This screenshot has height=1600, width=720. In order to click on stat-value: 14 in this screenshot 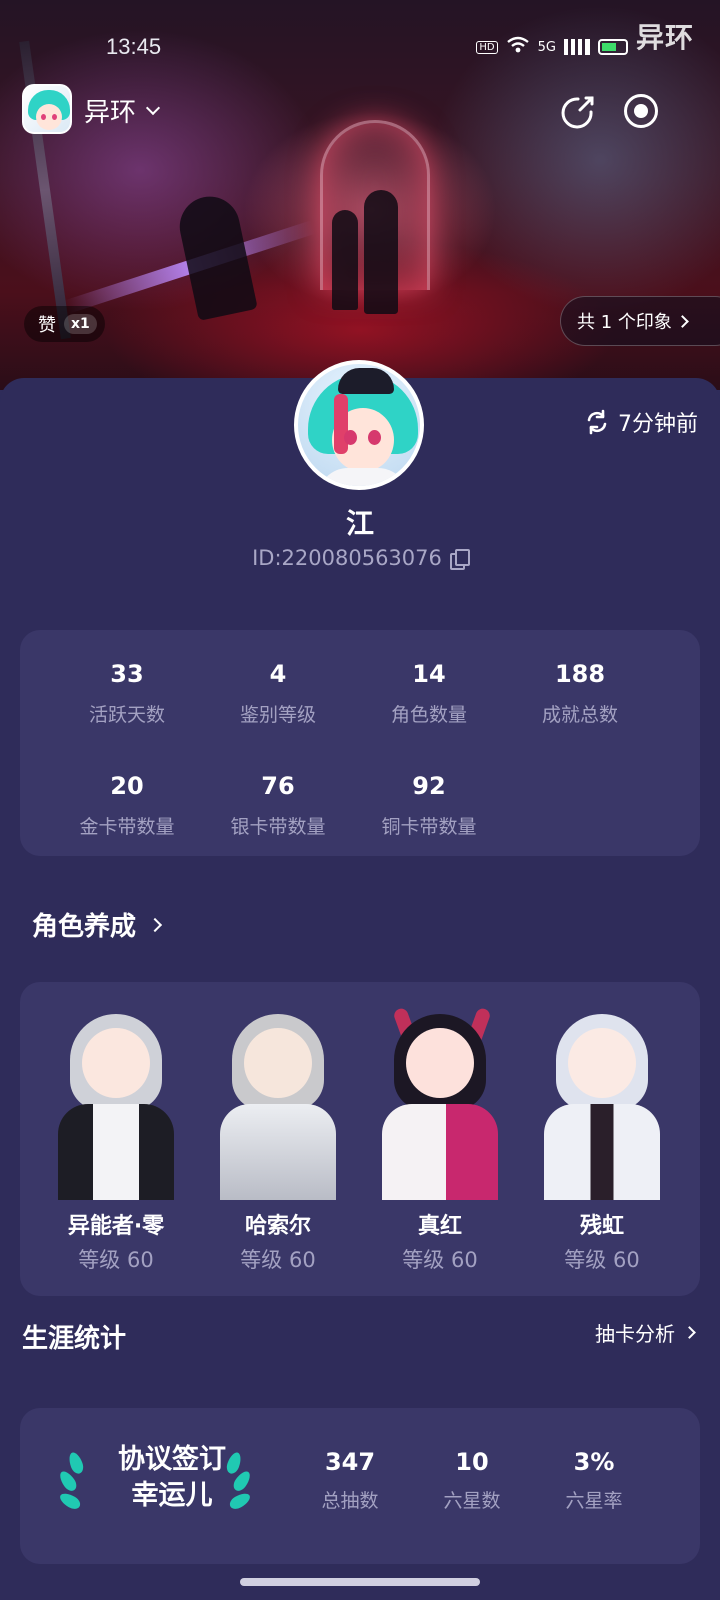, I will do `click(429, 674)`.